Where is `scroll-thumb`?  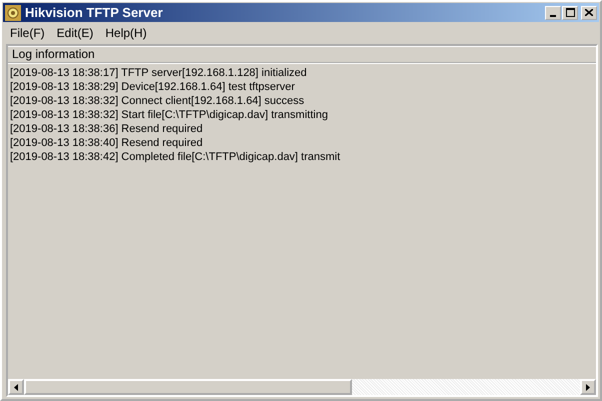
scroll-thumb is located at coordinates (188, 387).